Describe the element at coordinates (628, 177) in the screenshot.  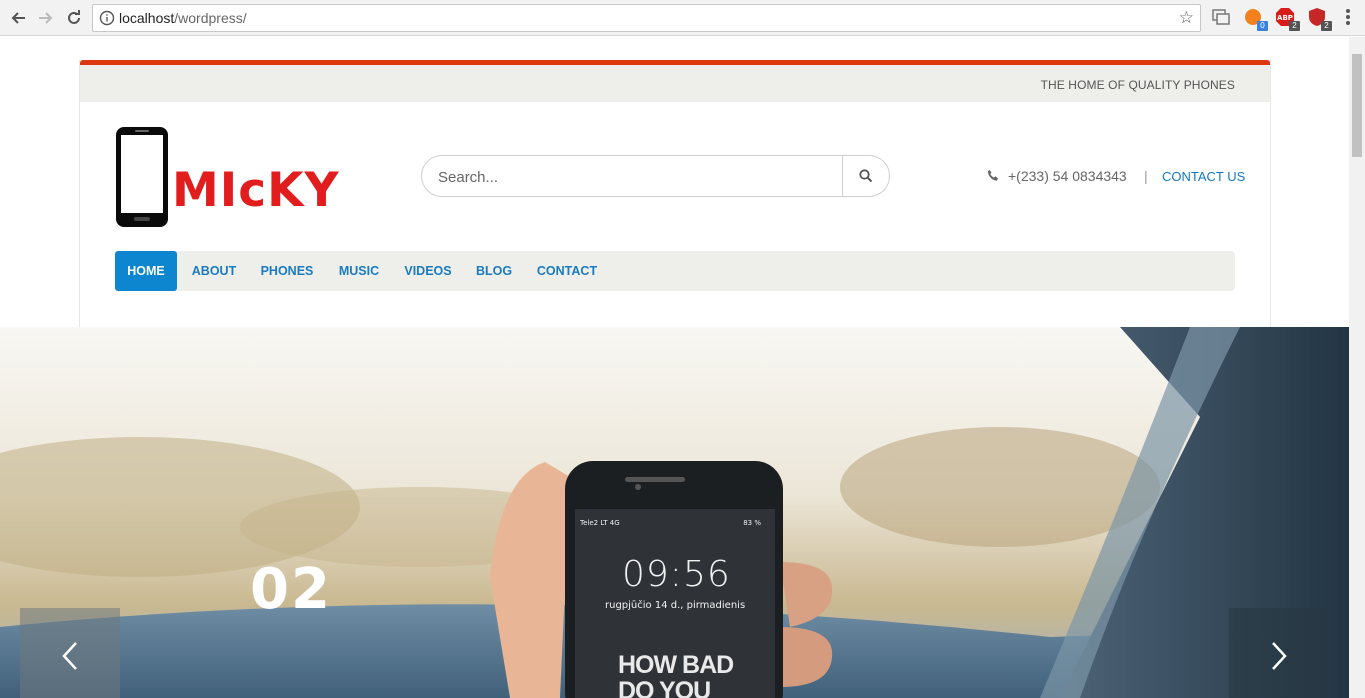
I see `search-input` at that location.